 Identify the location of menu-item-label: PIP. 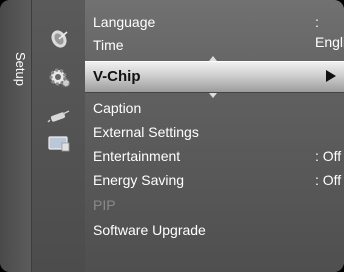
(104, 205).